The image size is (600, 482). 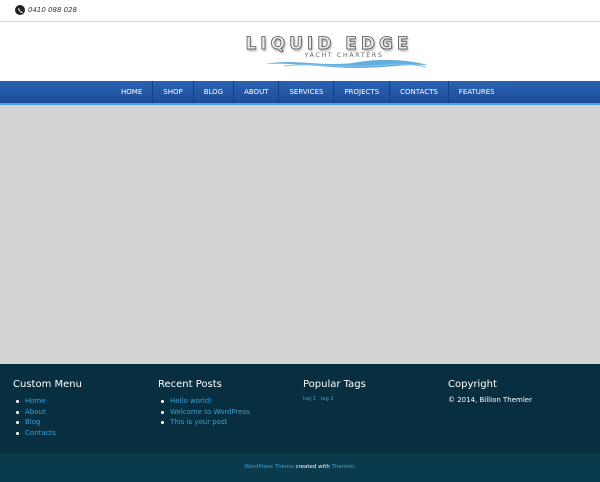 What do you see at coordinates (47, 401) in the screenshot?
I see `menu-link-home: Home` at bounding box center [47, 401].